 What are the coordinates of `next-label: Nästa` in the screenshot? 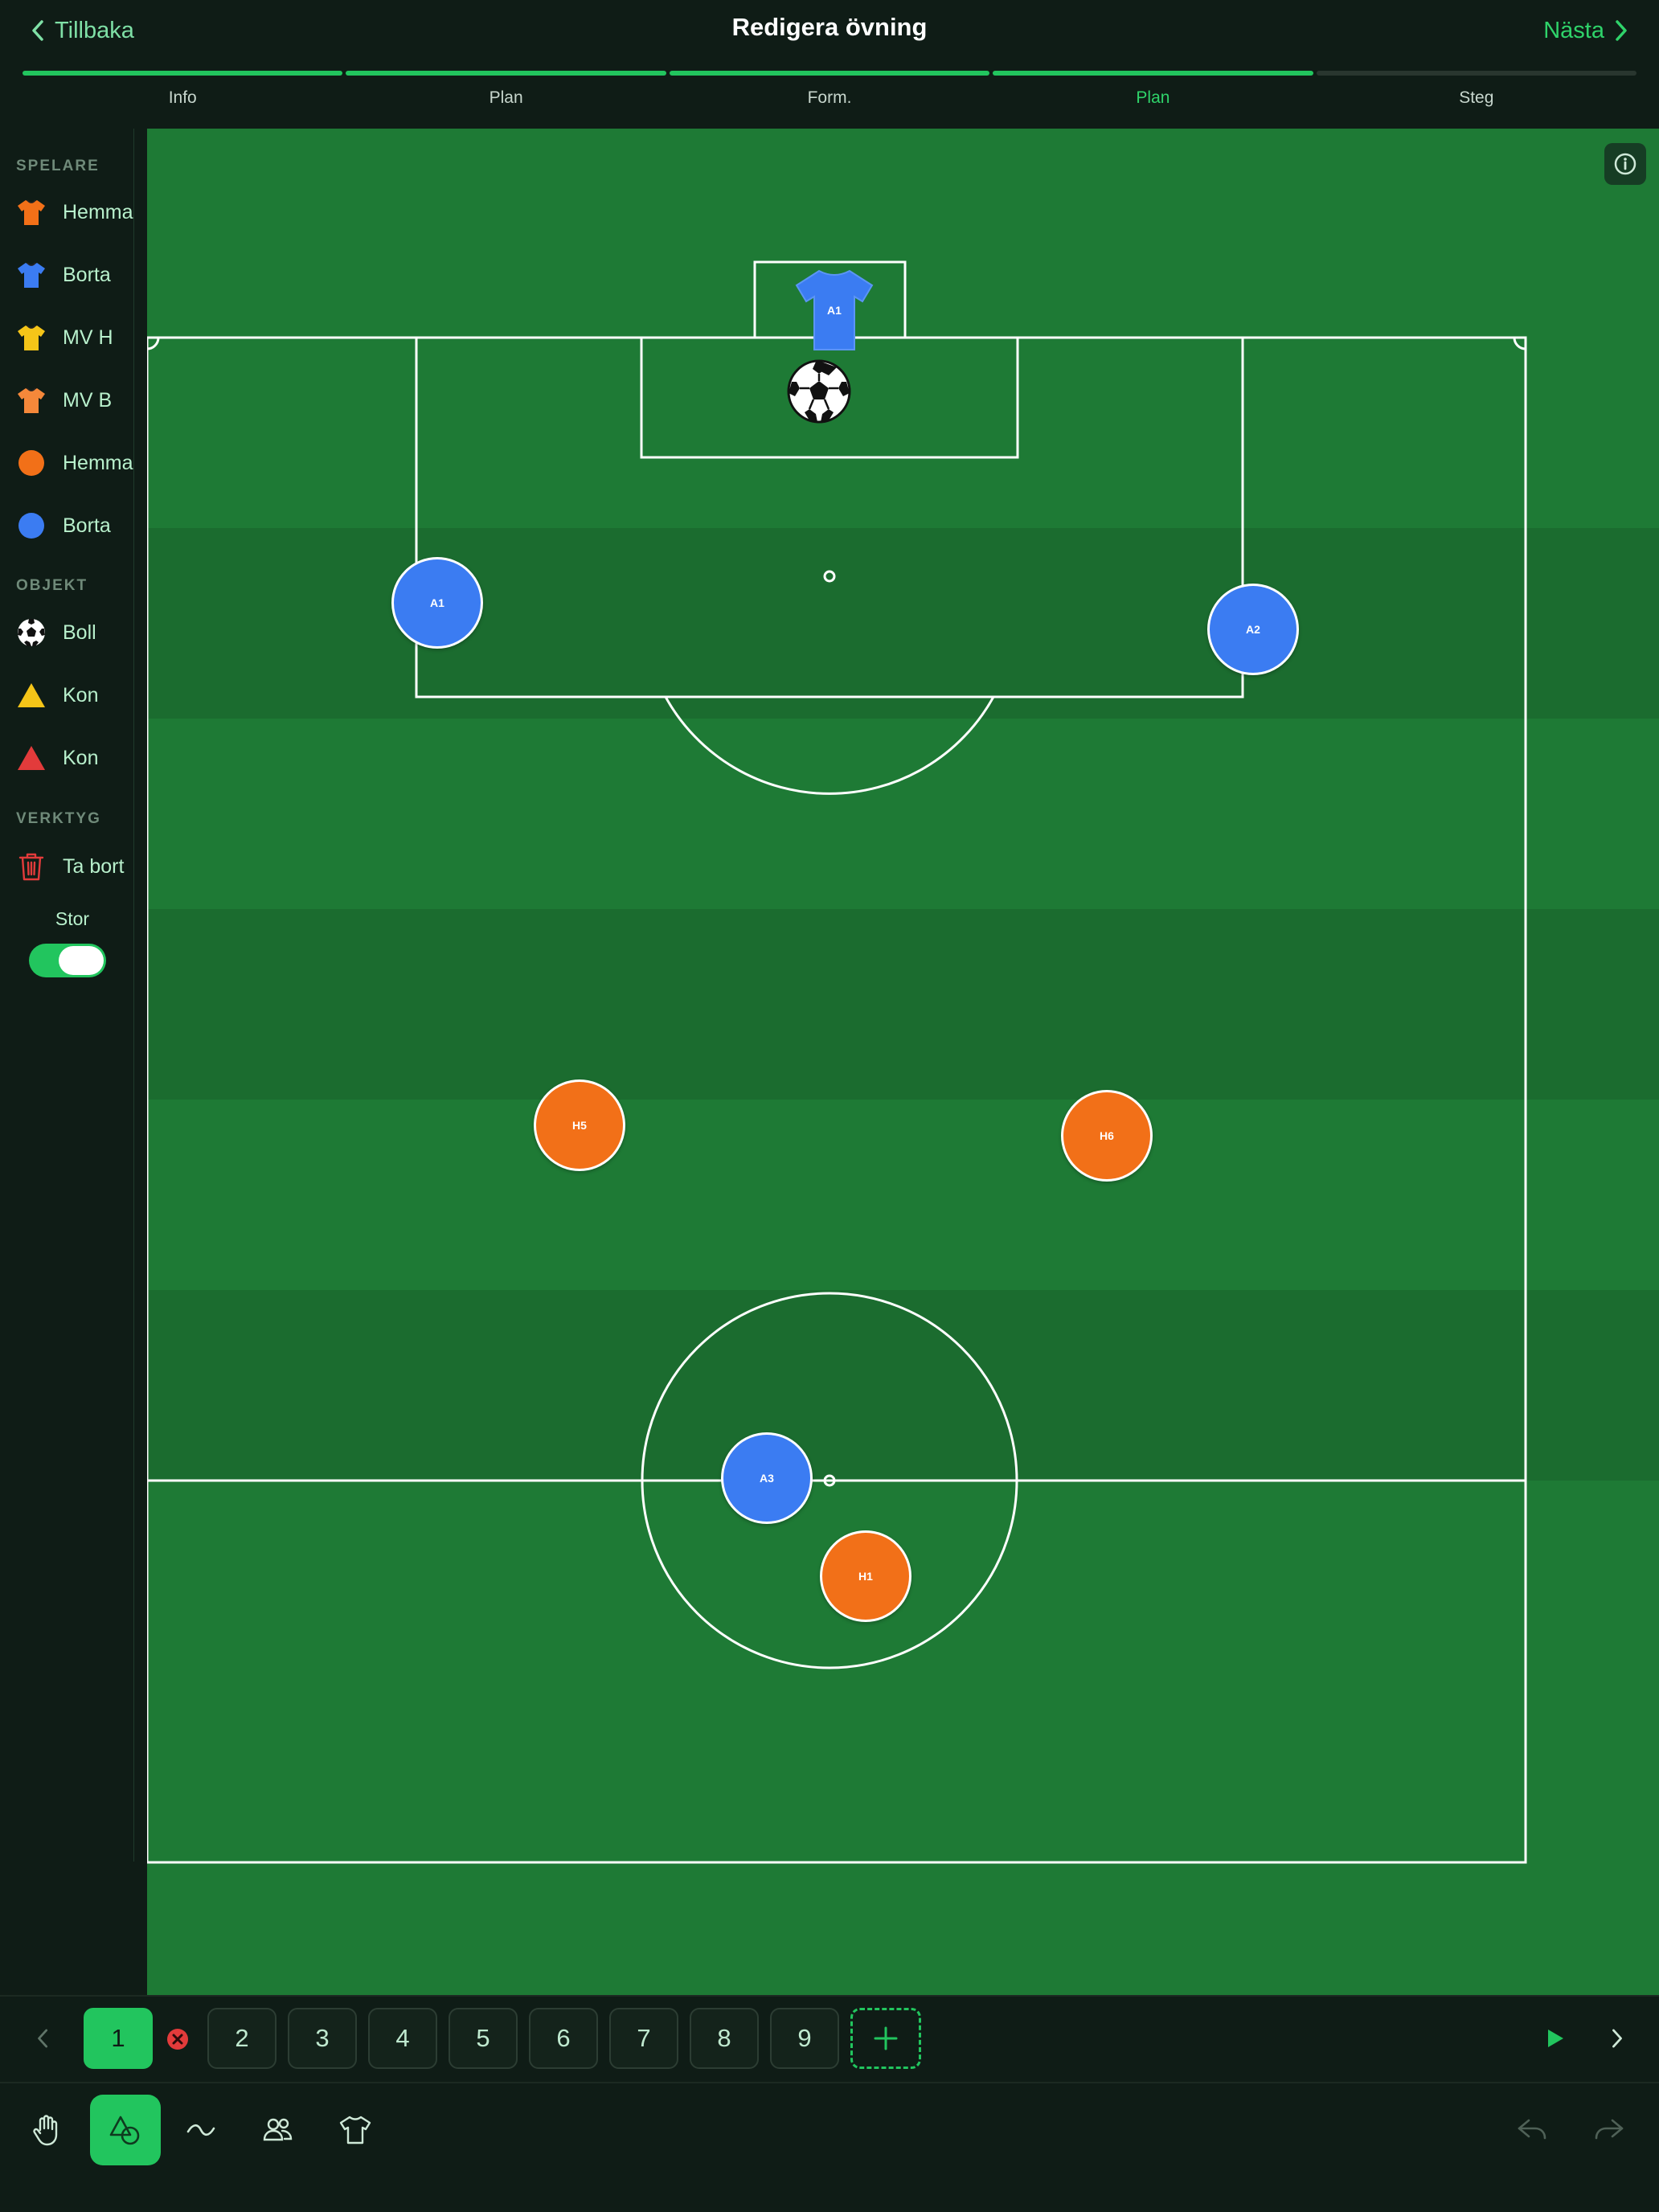 It's located at (1573, 30).